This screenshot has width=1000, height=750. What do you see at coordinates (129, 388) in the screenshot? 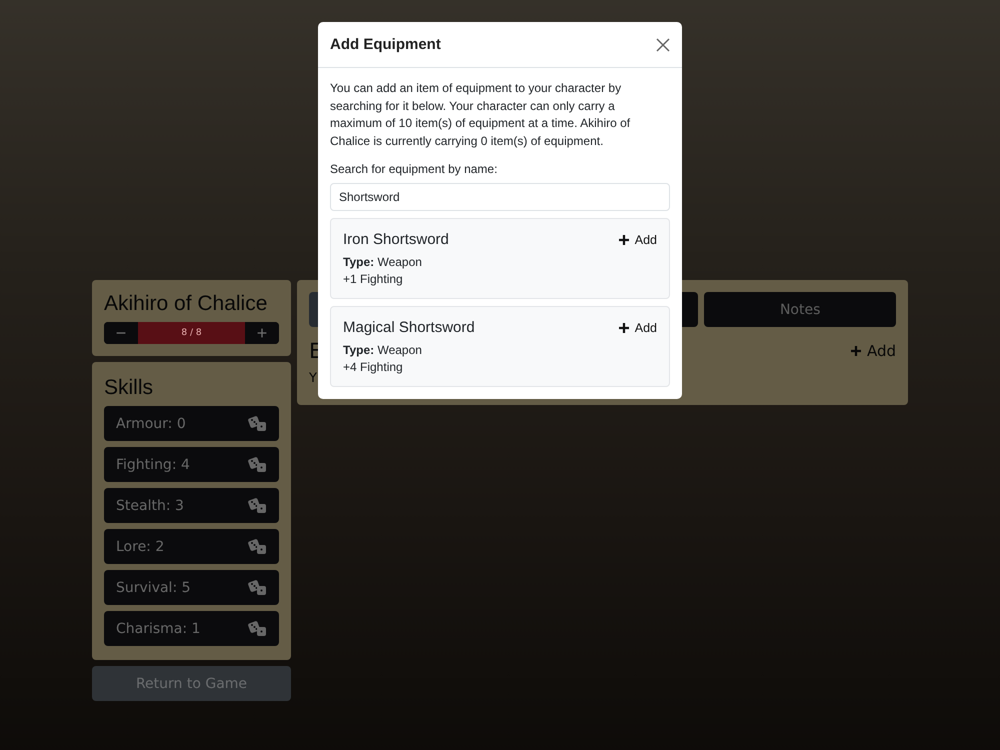
I see `skills-title: Skills` at bounding box center [129, 388].